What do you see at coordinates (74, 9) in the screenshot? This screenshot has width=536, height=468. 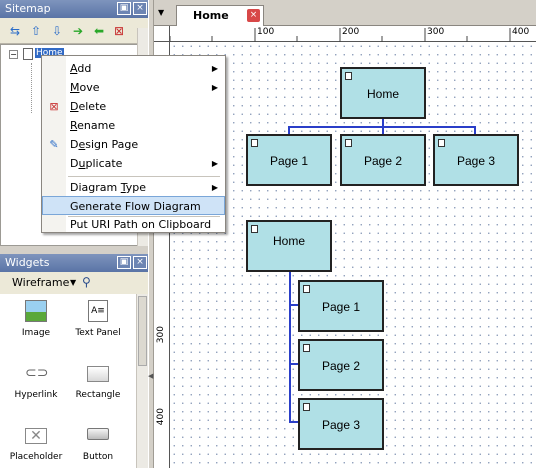 I see `sitemap-panel-title: Sitemap ▣ ×` at bounding box center [74, 9].